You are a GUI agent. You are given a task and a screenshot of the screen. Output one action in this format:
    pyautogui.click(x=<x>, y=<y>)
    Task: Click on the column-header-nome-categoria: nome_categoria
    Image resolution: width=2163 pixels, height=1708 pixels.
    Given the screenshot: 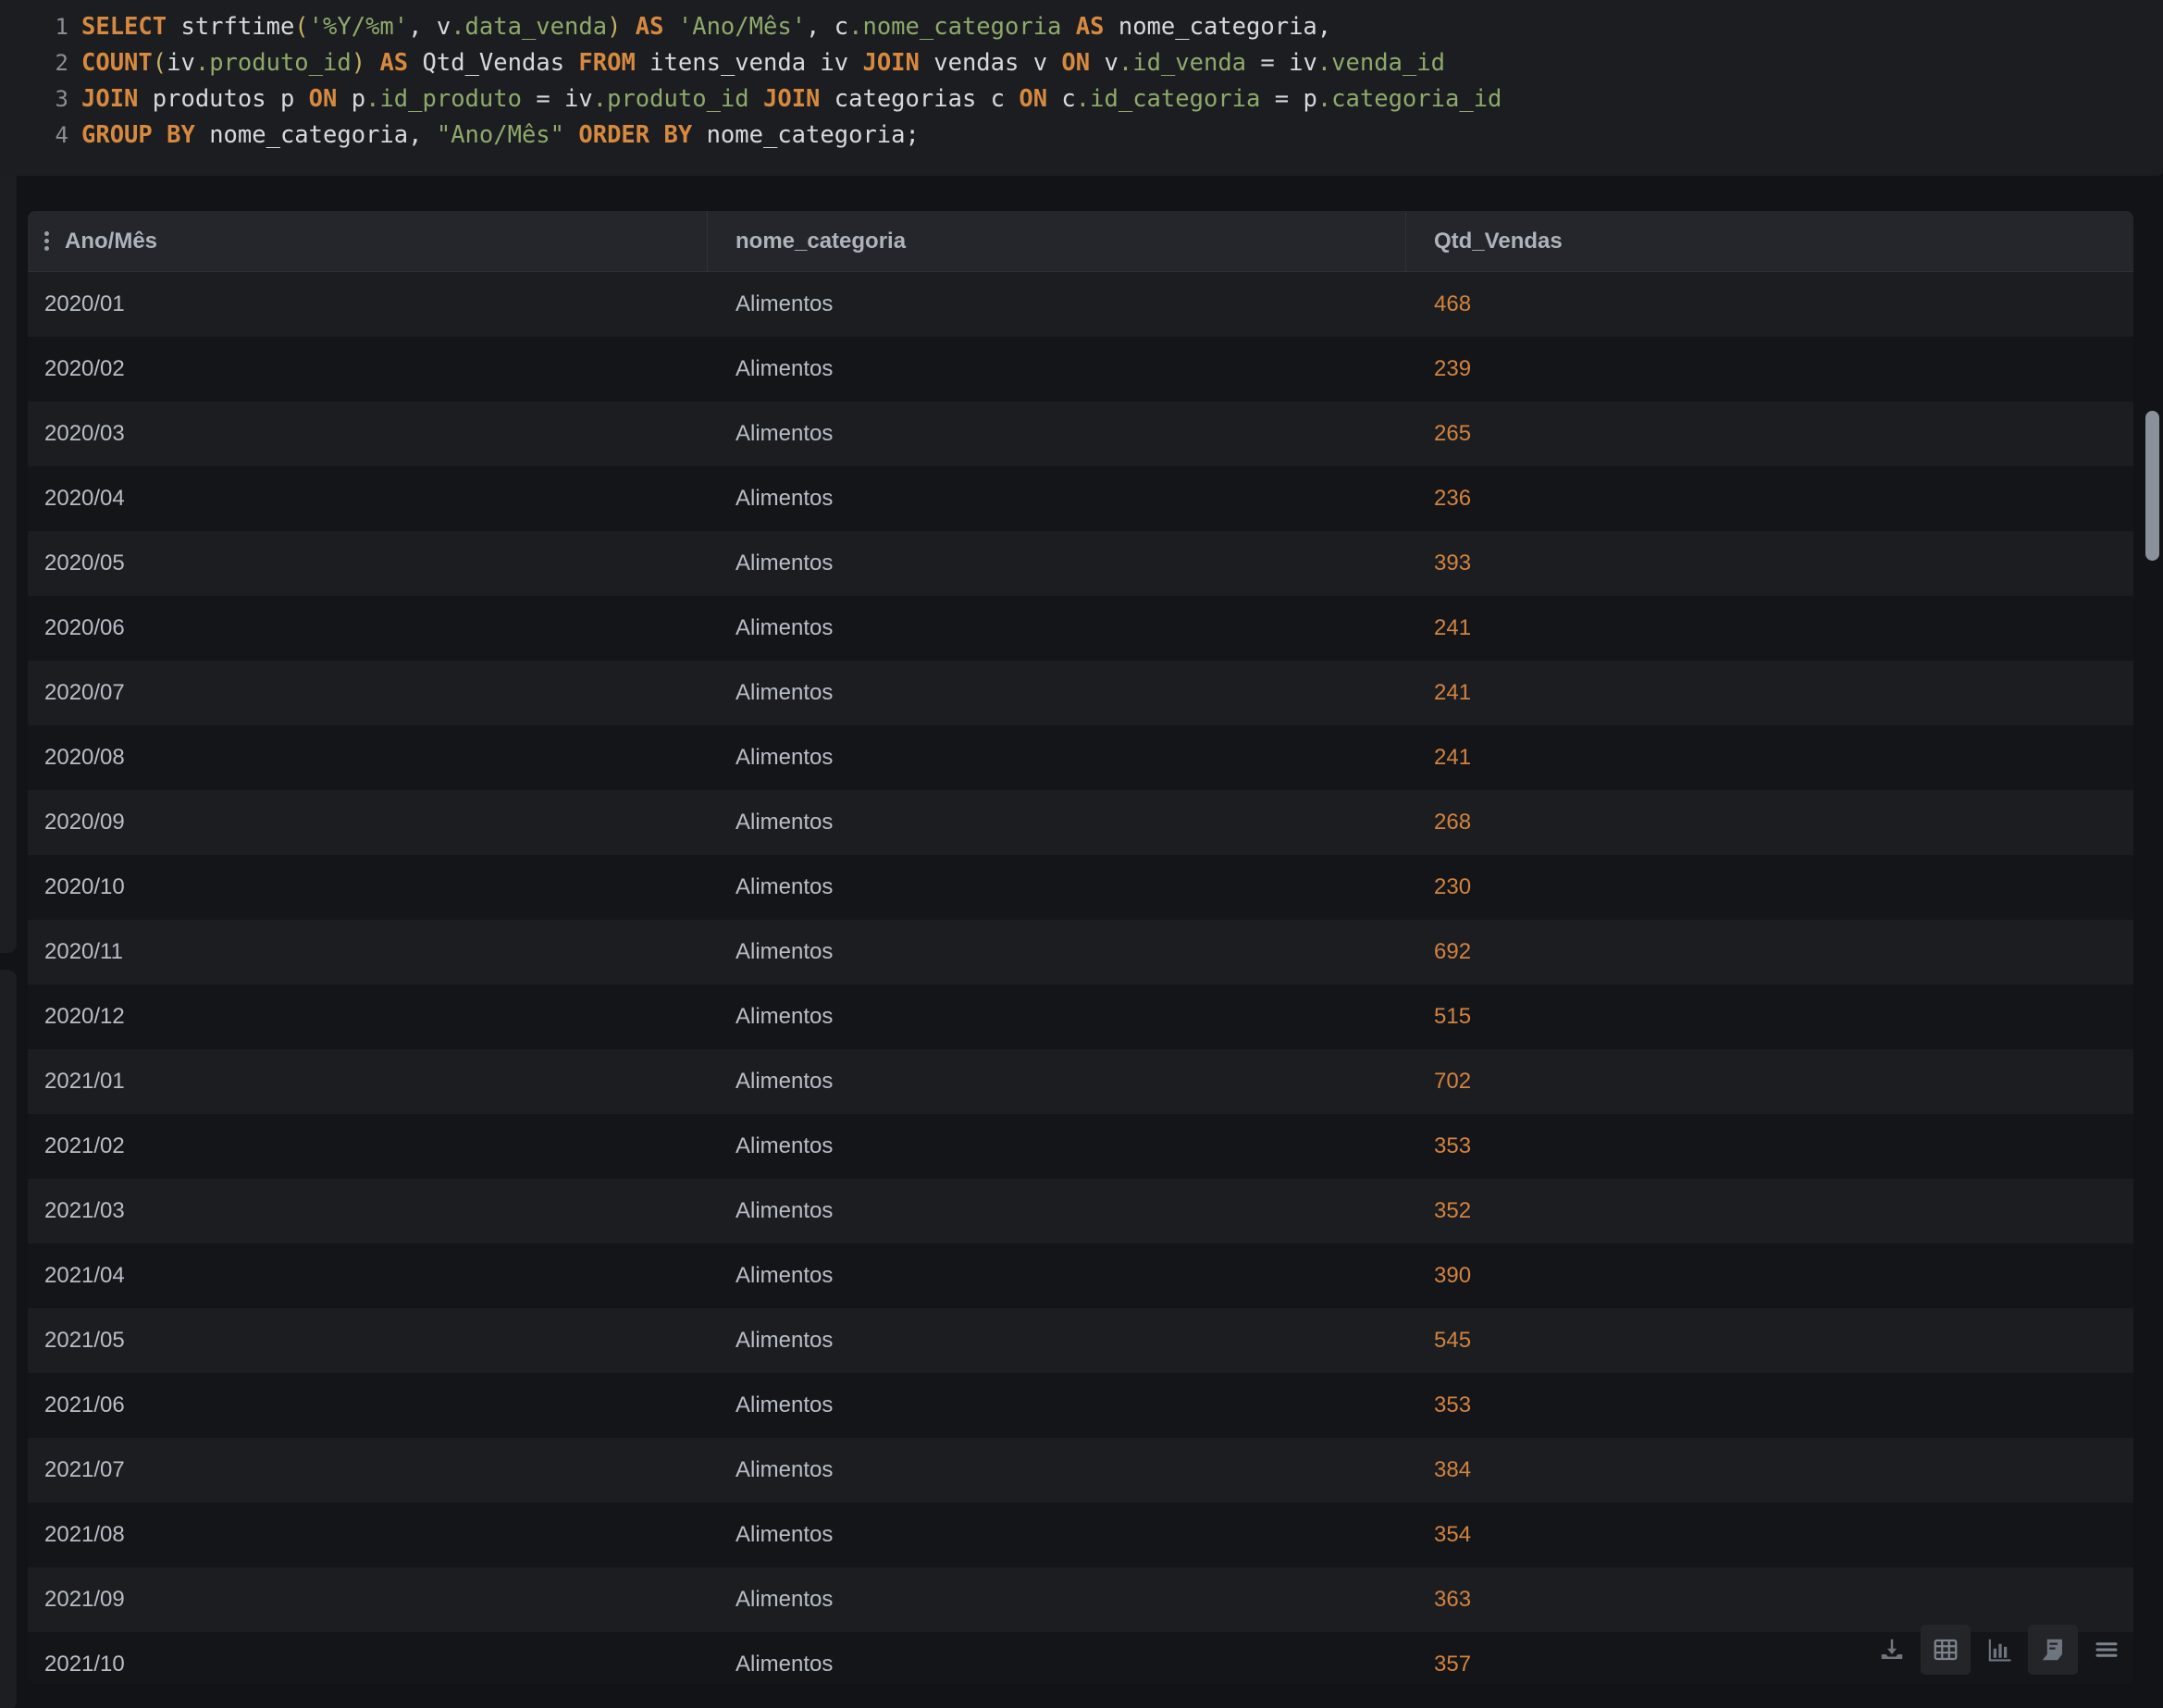 What is the action you would take?
    pyautogui.click(x=1057, y=241)
    